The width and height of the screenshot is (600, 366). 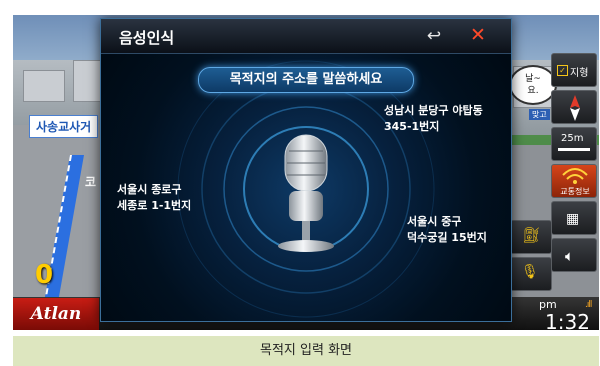 I want to click on voice-icon: 🎙︎, so click(x=530, y=272).